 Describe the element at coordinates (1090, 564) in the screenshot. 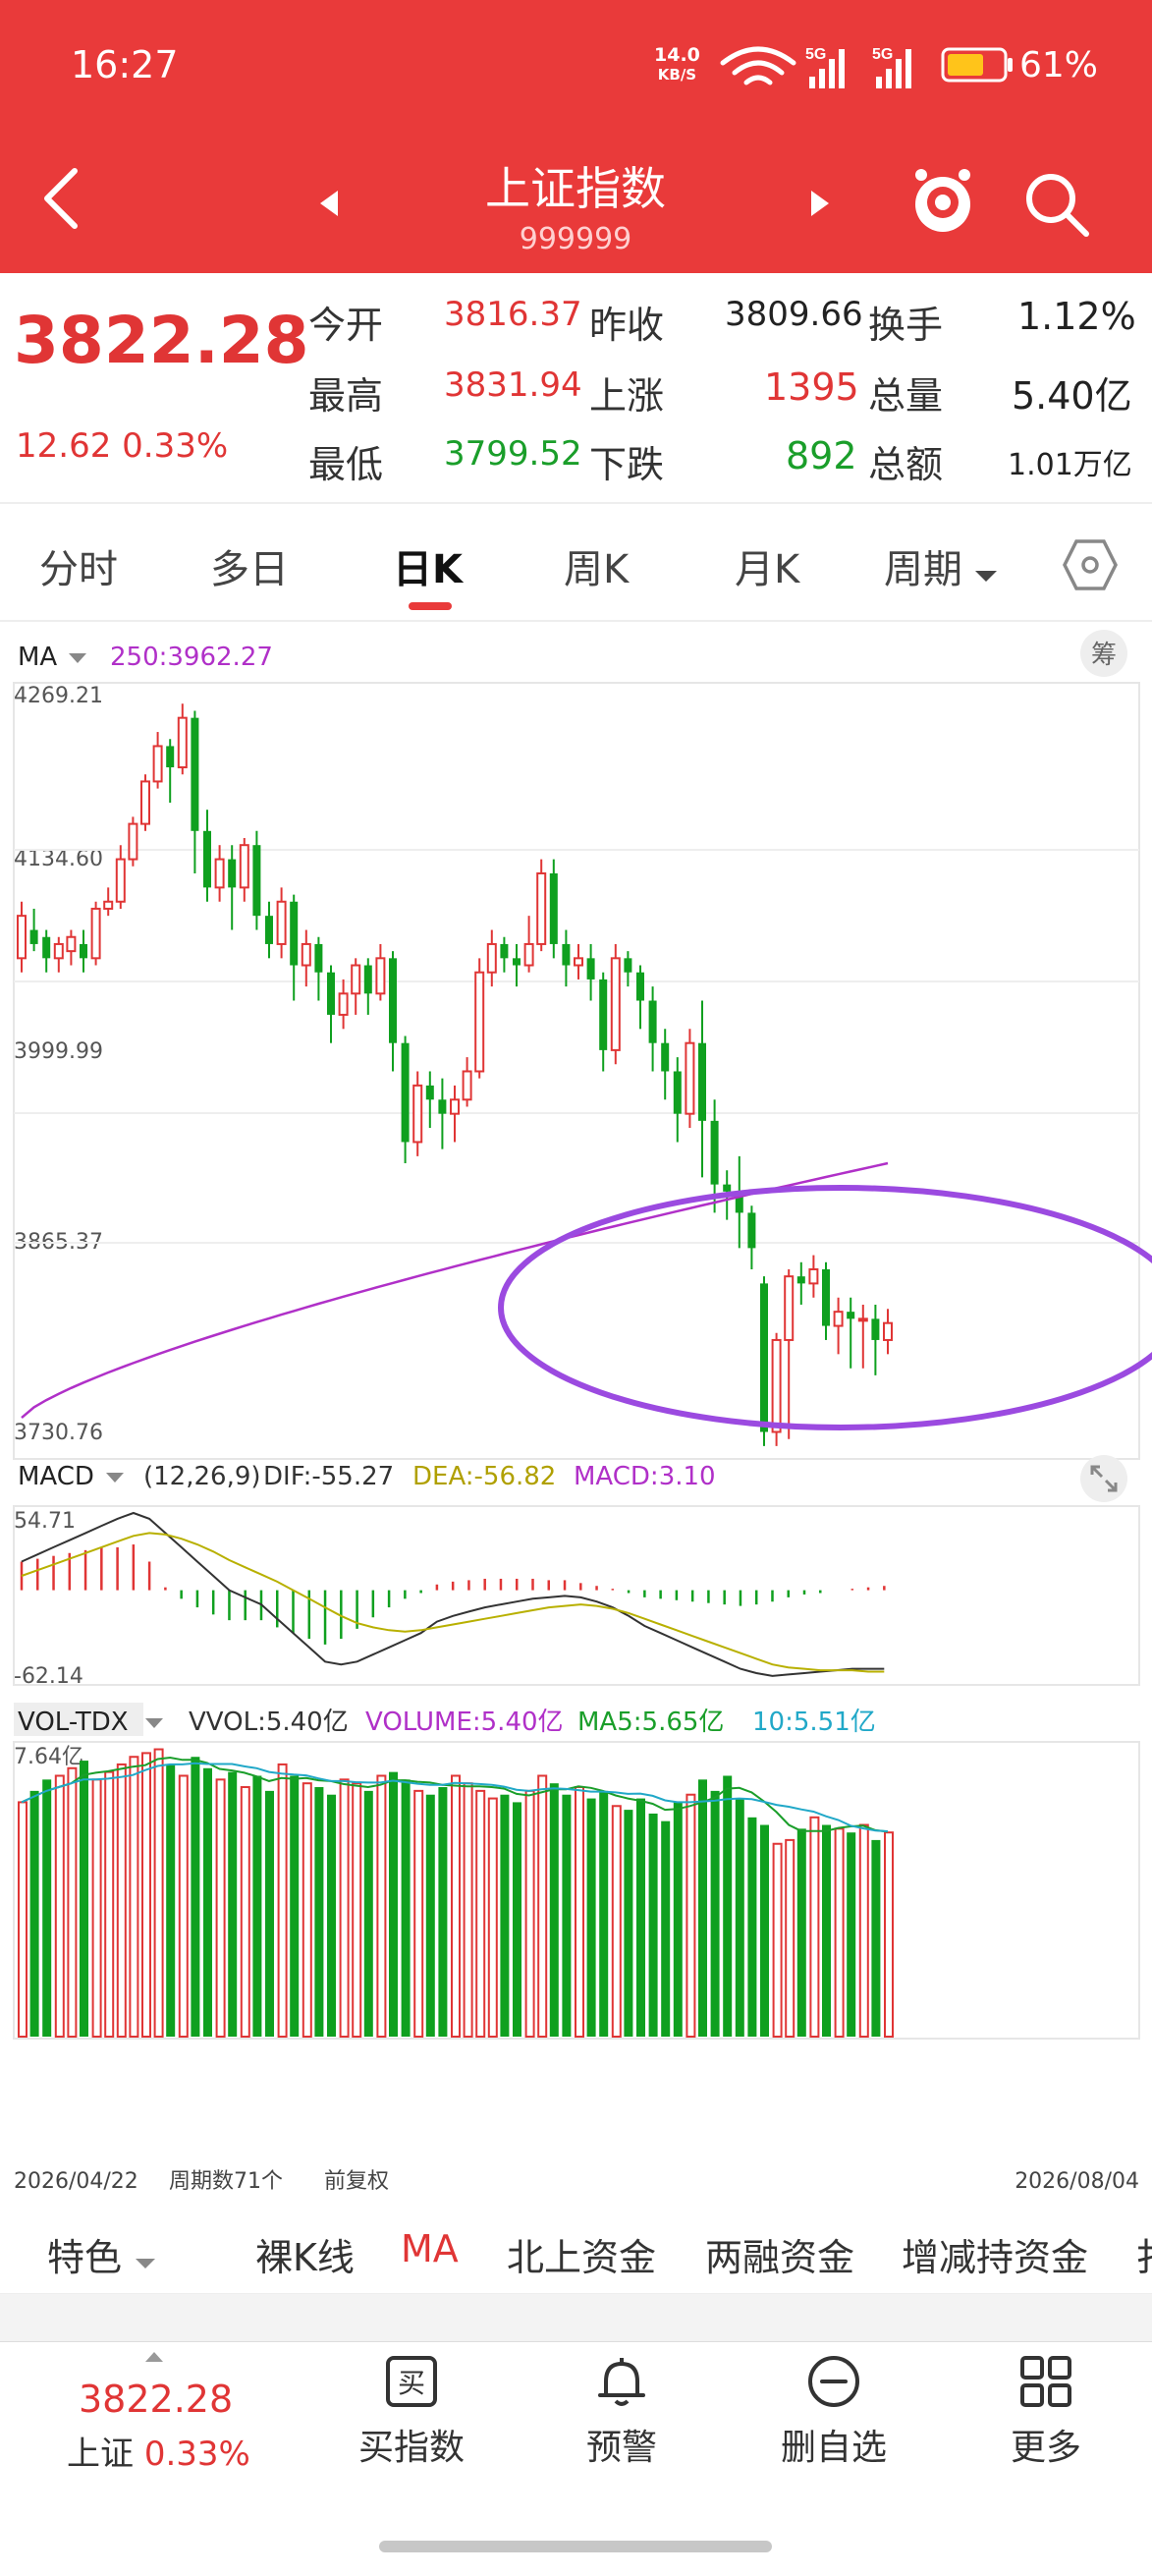

I see `settings-hexagon-icon` at that location.